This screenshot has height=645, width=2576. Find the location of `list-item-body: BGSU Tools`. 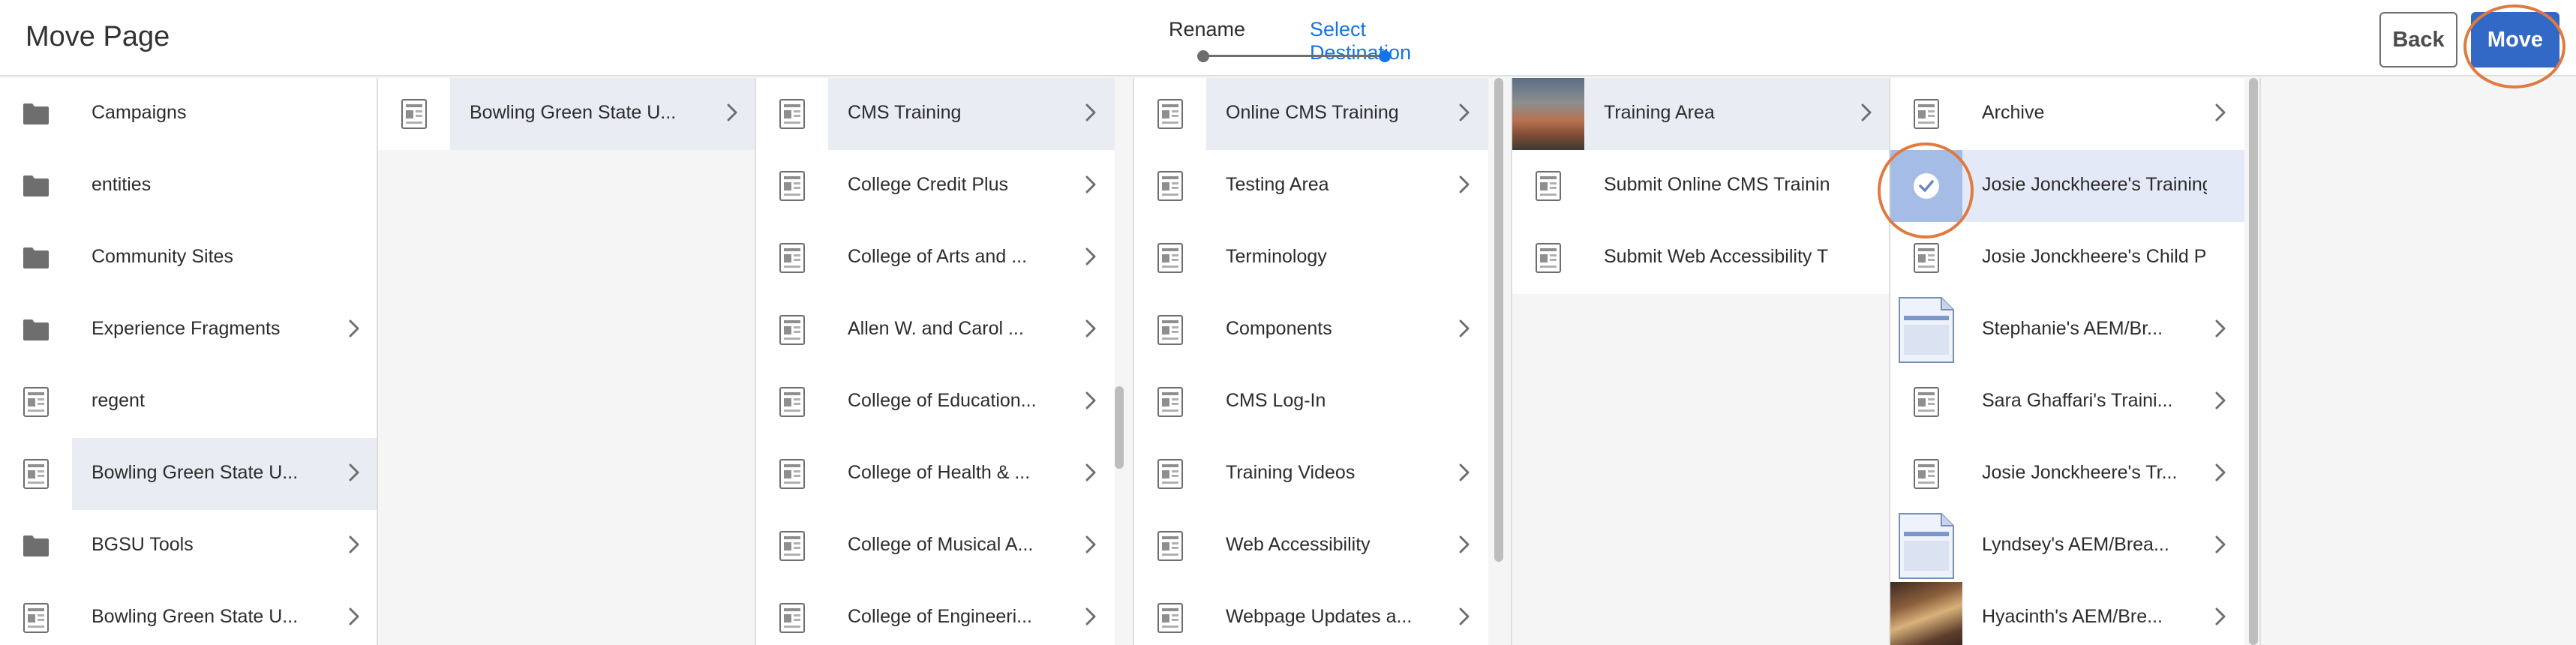

list-item-body: BGSU Tools is located at coordinates (224, 546).